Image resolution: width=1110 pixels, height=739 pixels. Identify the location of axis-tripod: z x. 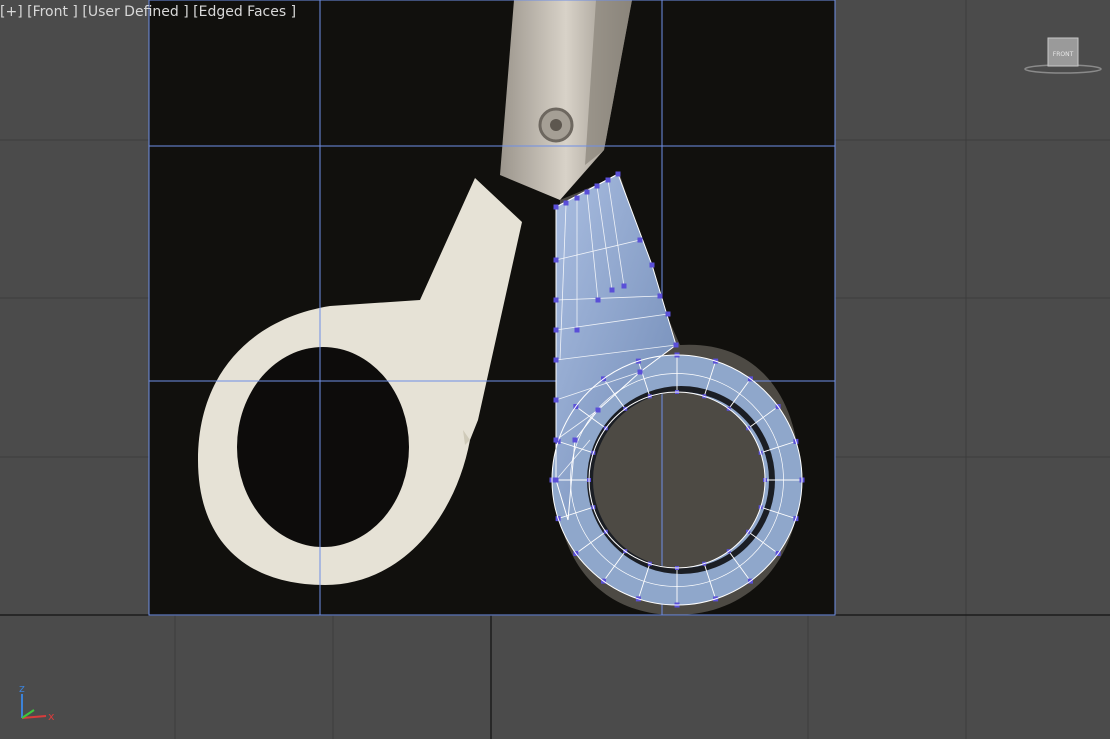
(37, 702).